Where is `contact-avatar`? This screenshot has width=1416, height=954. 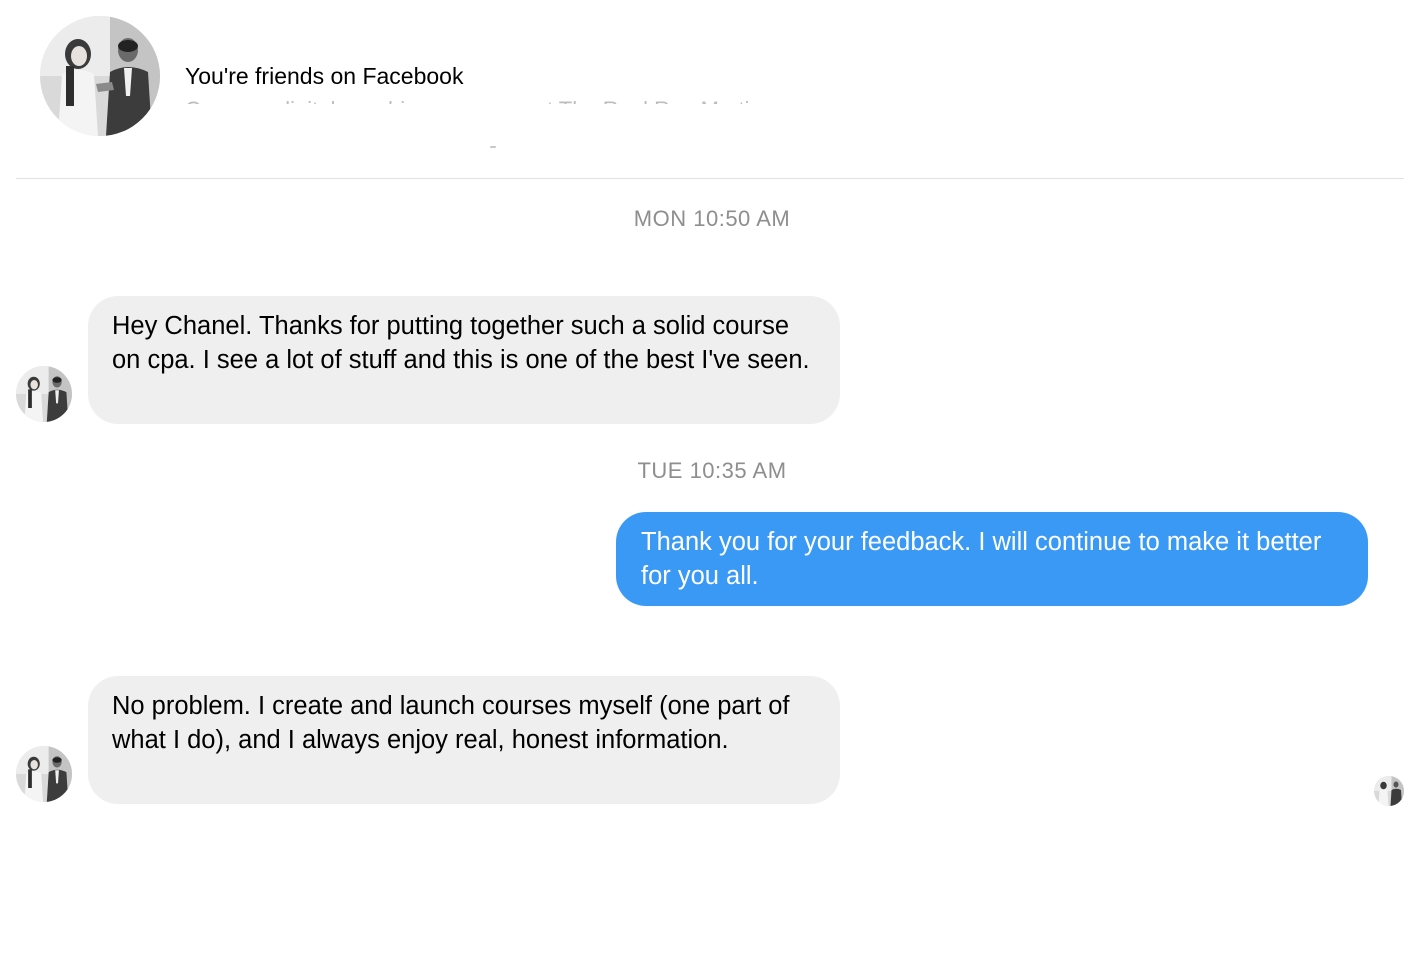 contact-avatar is located at coordinates (100, 76).